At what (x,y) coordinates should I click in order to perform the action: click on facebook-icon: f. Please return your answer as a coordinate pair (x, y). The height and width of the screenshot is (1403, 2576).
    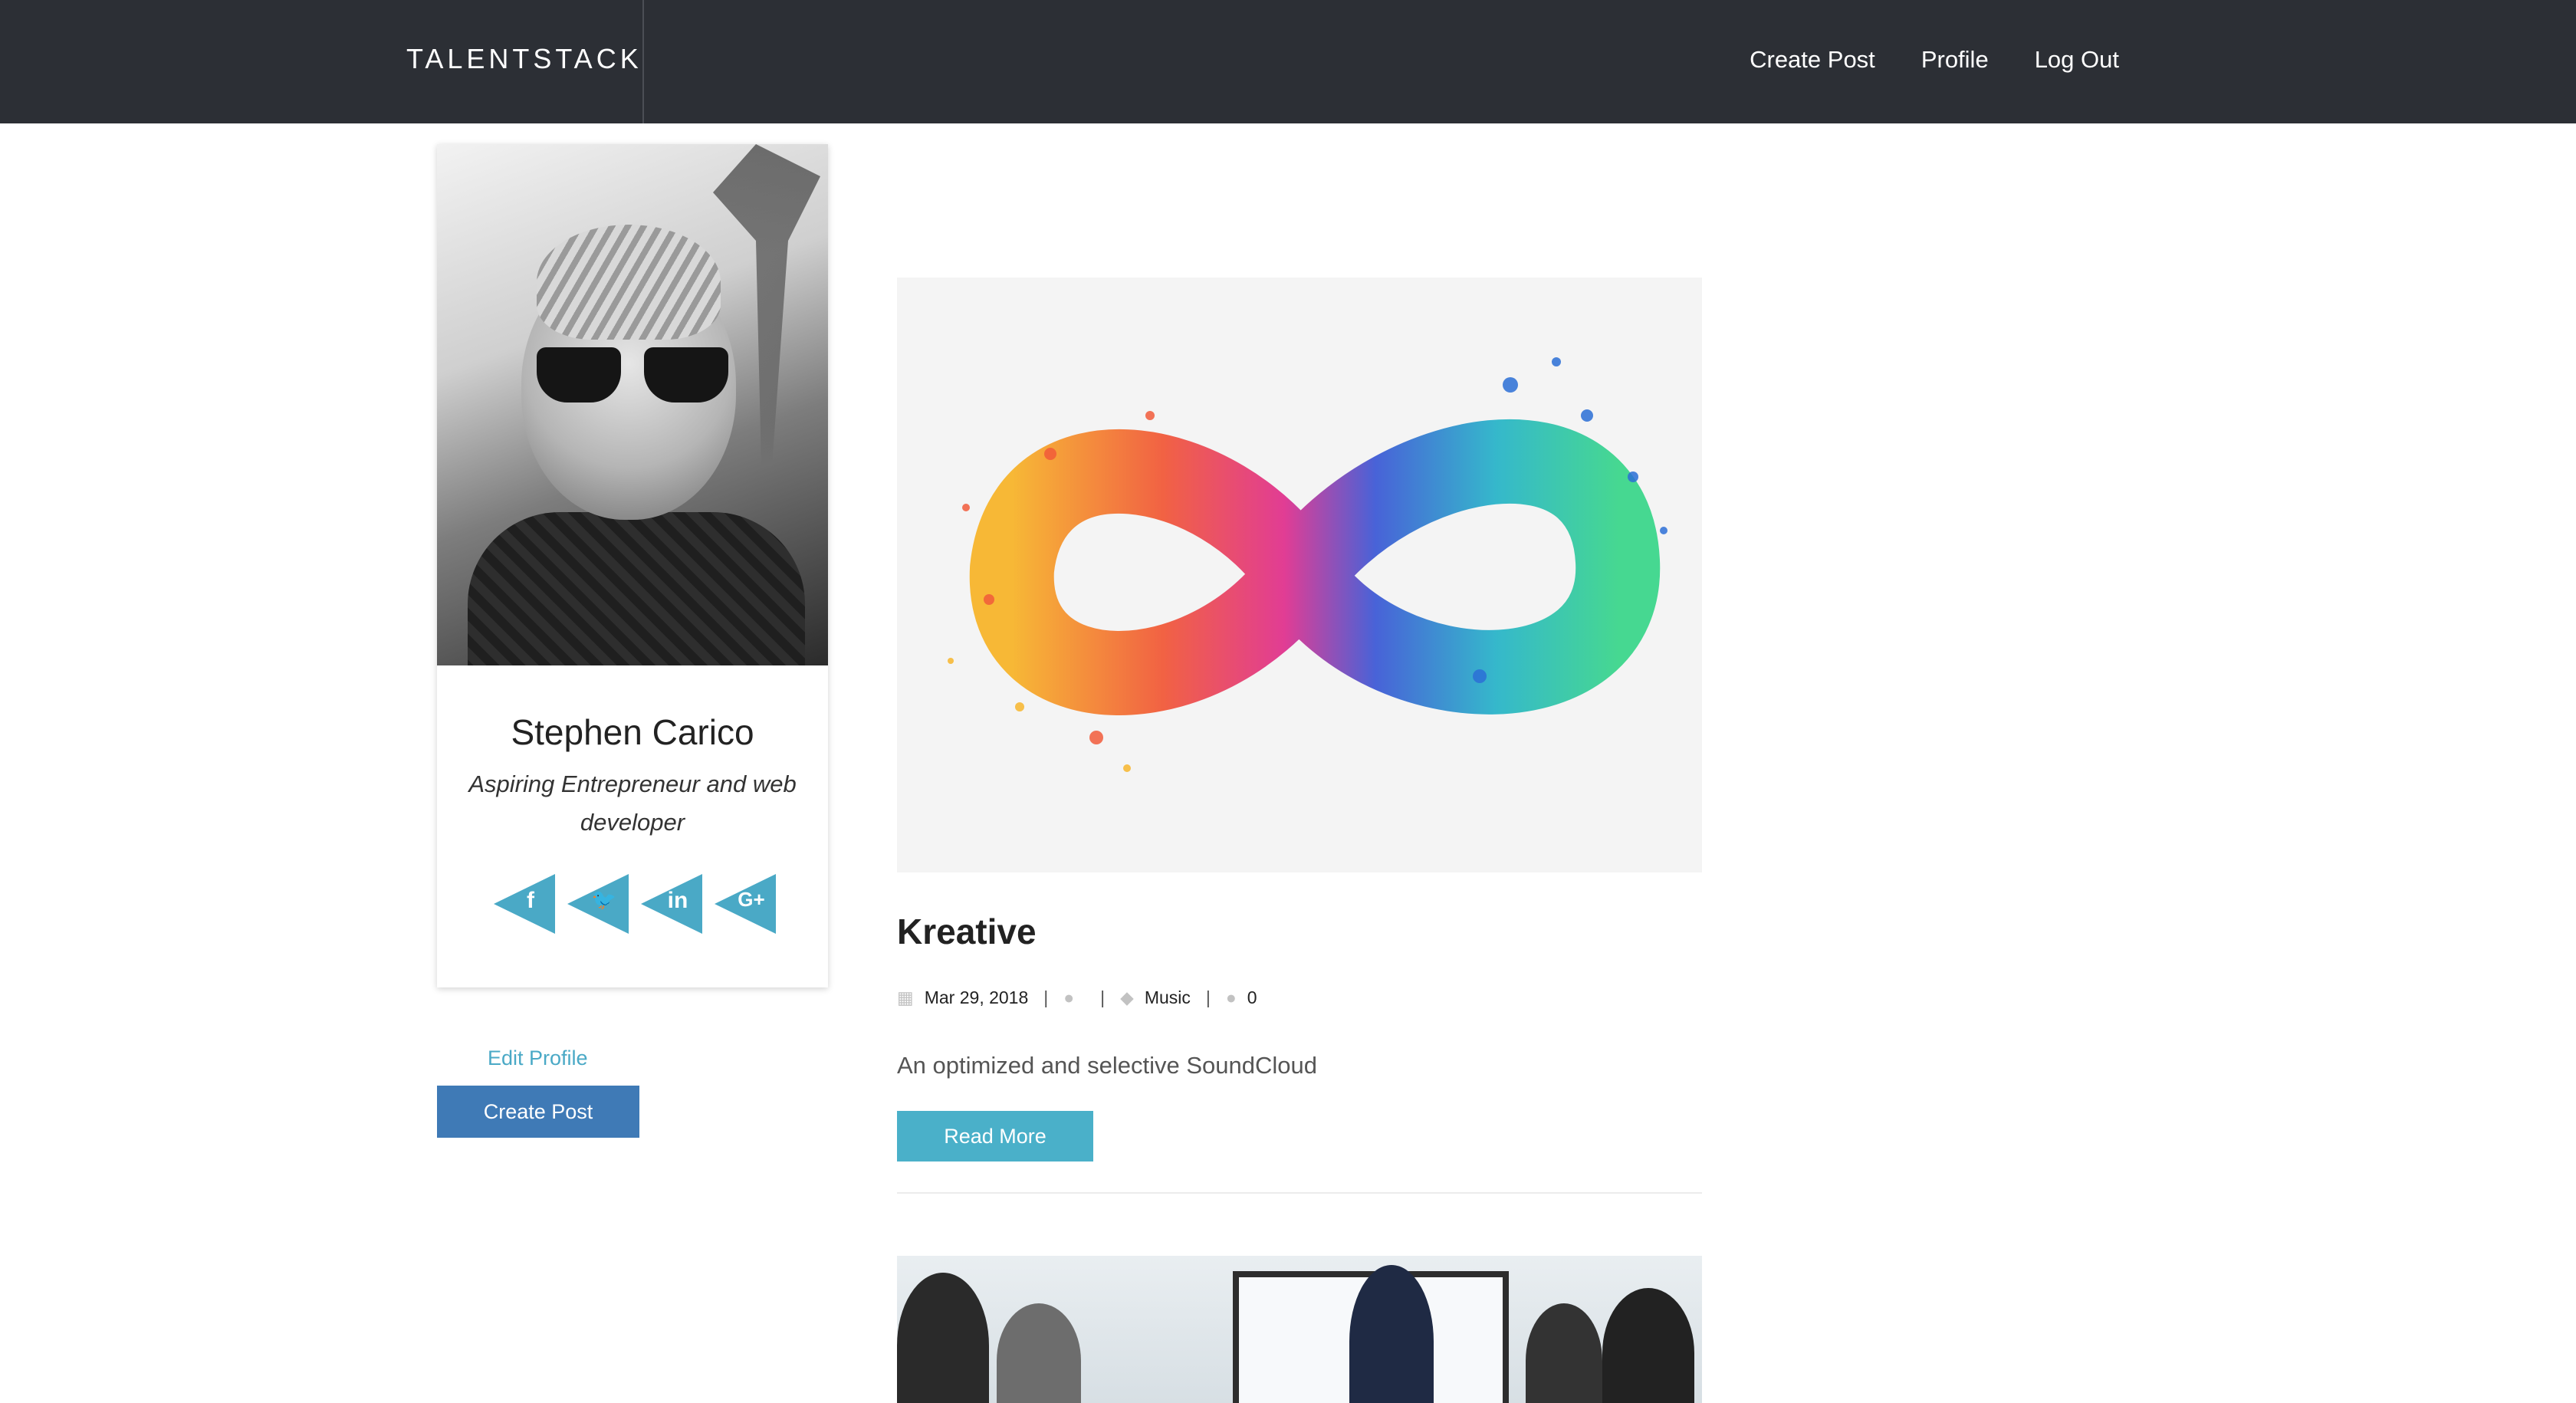
    Looking at the image, I should click on (525, 904).